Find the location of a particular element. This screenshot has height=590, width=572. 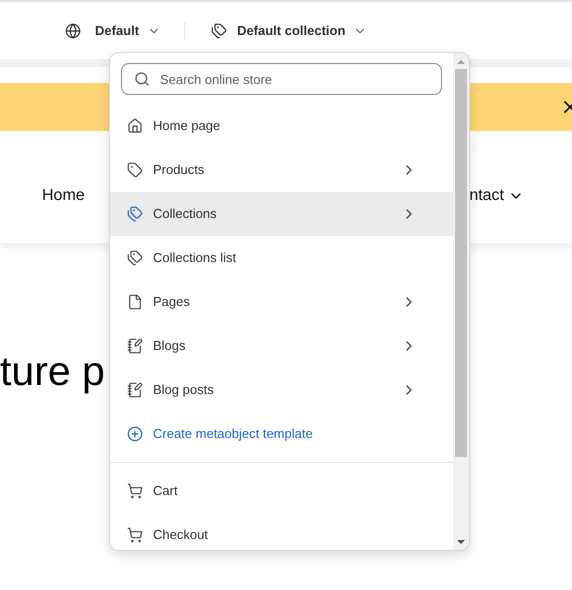

scroll-down-icon is located at coordinates (461, 542).